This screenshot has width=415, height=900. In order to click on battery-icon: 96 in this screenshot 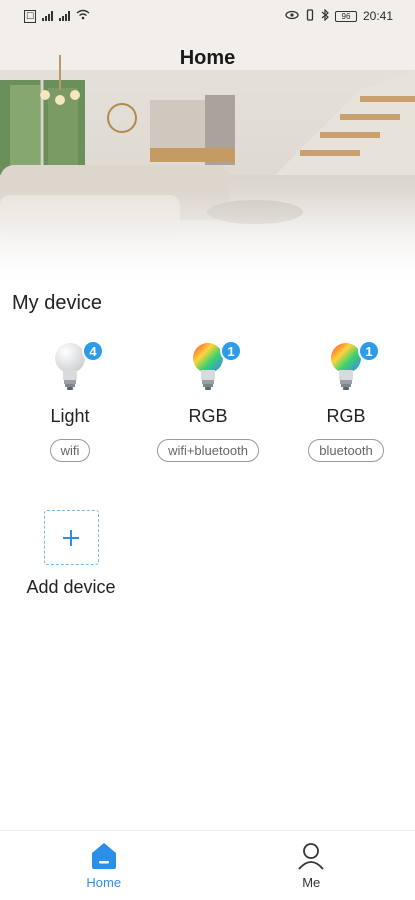, I will do `click(345, 16)`.